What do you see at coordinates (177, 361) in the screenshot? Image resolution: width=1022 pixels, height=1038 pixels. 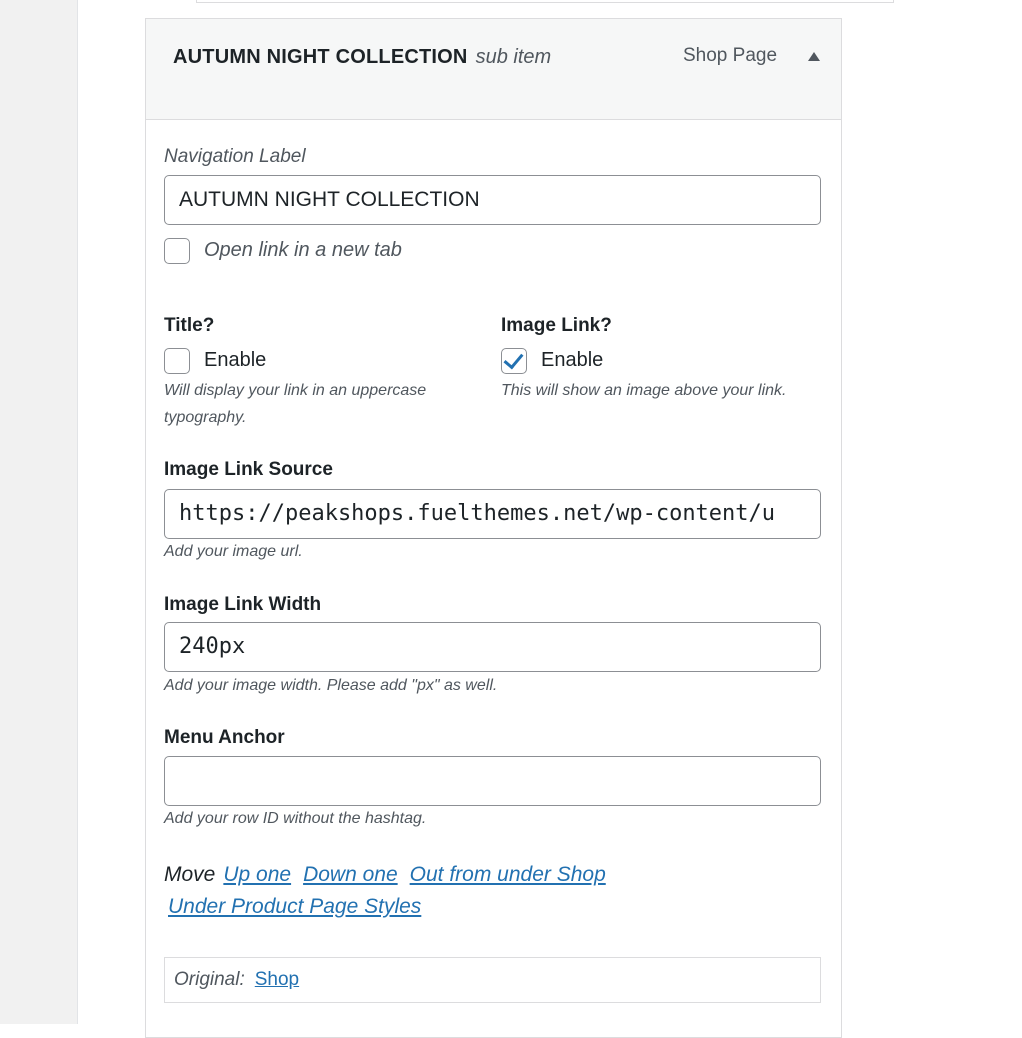 I see `title-enable-checkbox` at bounding box center [177, 361].